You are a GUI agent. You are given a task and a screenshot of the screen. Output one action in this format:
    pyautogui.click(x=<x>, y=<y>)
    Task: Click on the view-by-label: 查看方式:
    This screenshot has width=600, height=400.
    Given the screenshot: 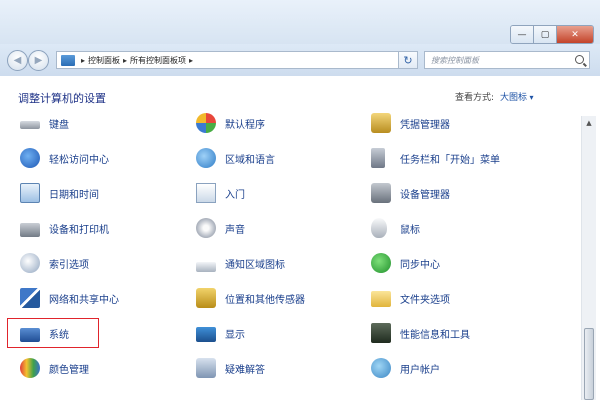 What is the action you would take?
    pyautogui.click(x=475, y=98)
    